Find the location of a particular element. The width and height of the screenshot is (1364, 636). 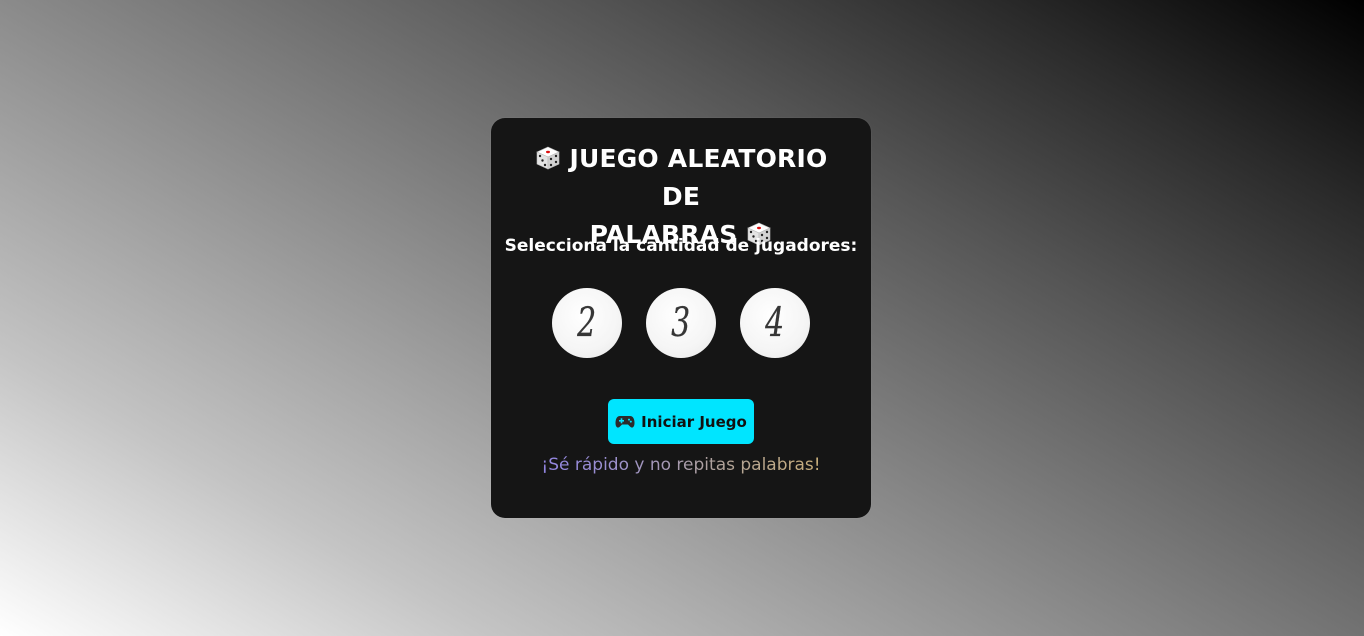

title-line-1: JUEGO ALEATORIO DE is located at coordinates (698, 177).